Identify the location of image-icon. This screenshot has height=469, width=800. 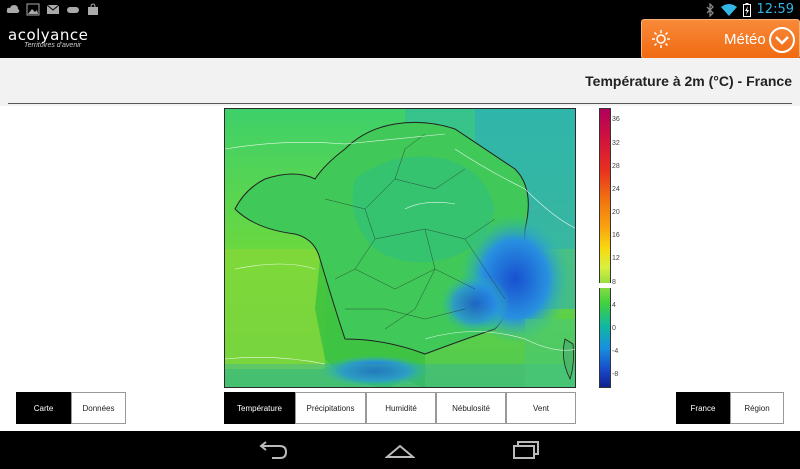
(33, 9).